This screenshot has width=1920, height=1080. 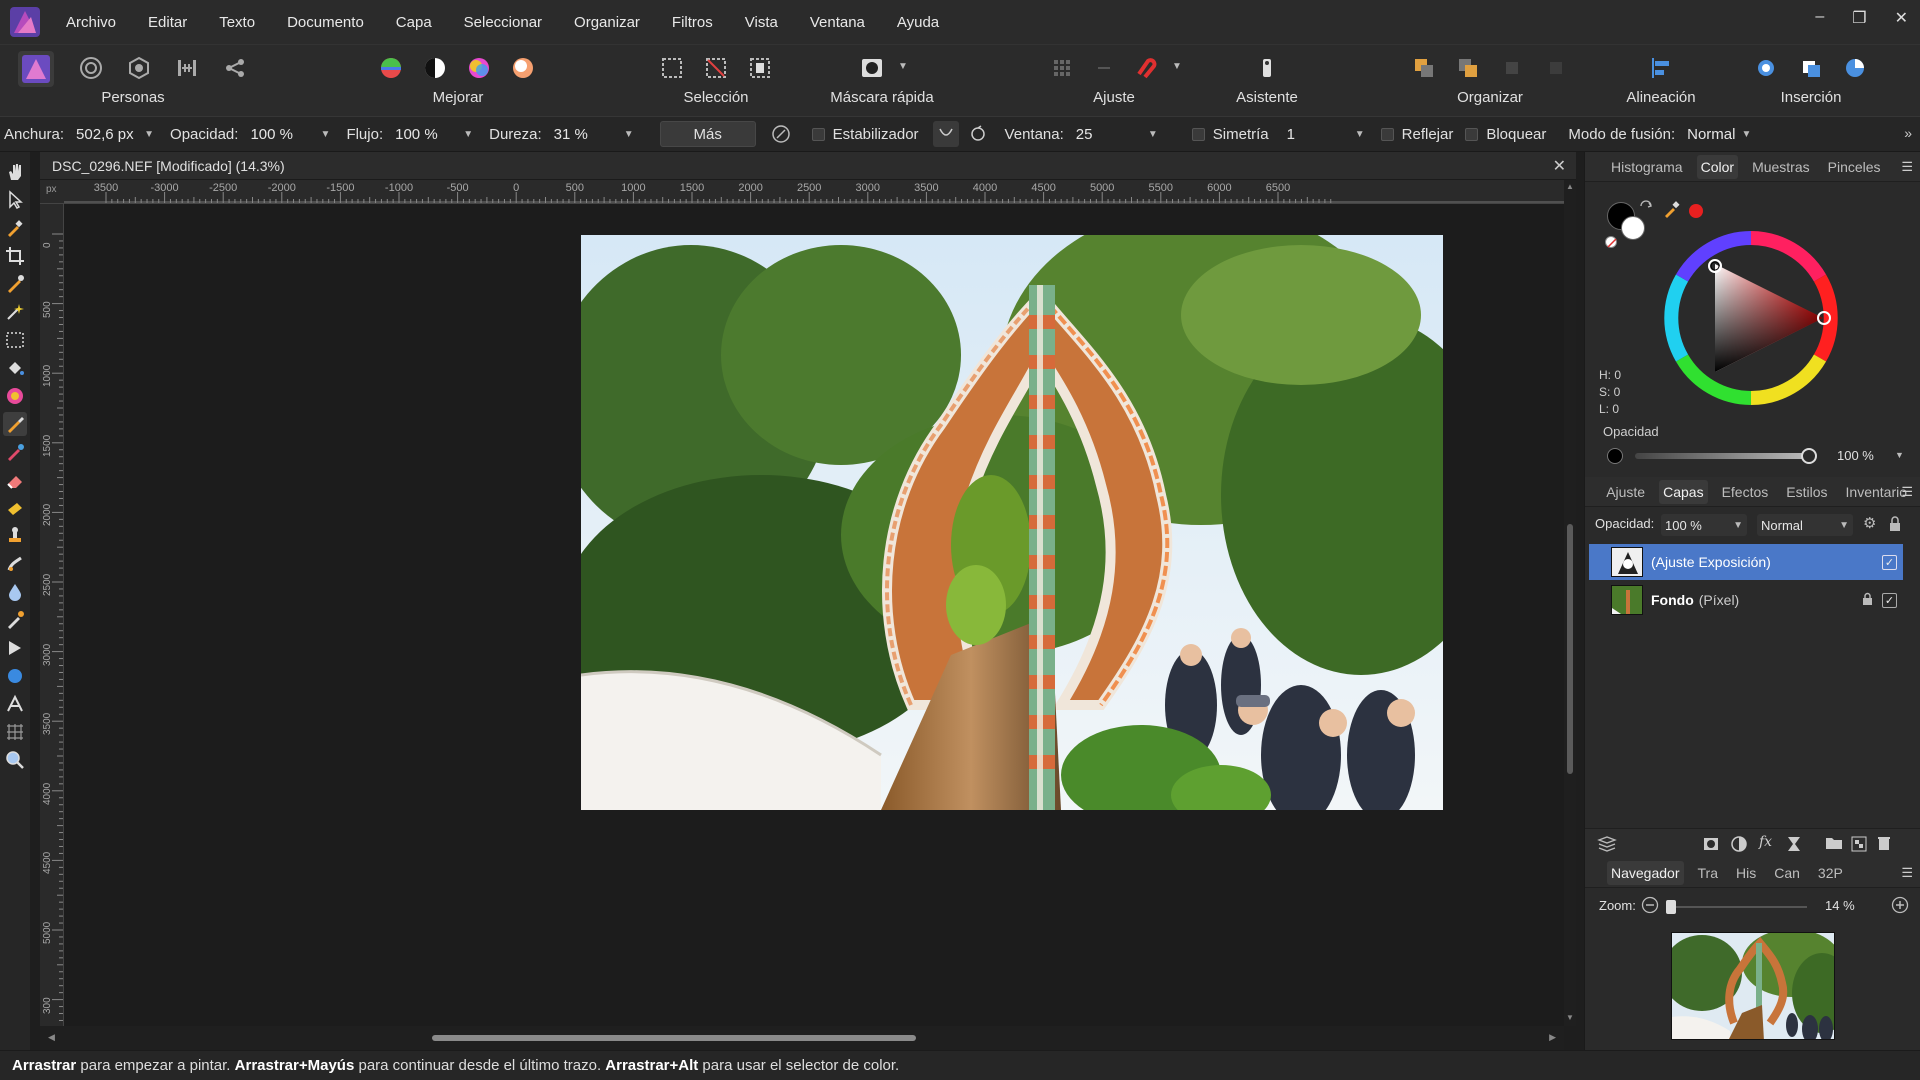 I want to click on opacity-field: 100 % ▼, so click(x=290, y=134).